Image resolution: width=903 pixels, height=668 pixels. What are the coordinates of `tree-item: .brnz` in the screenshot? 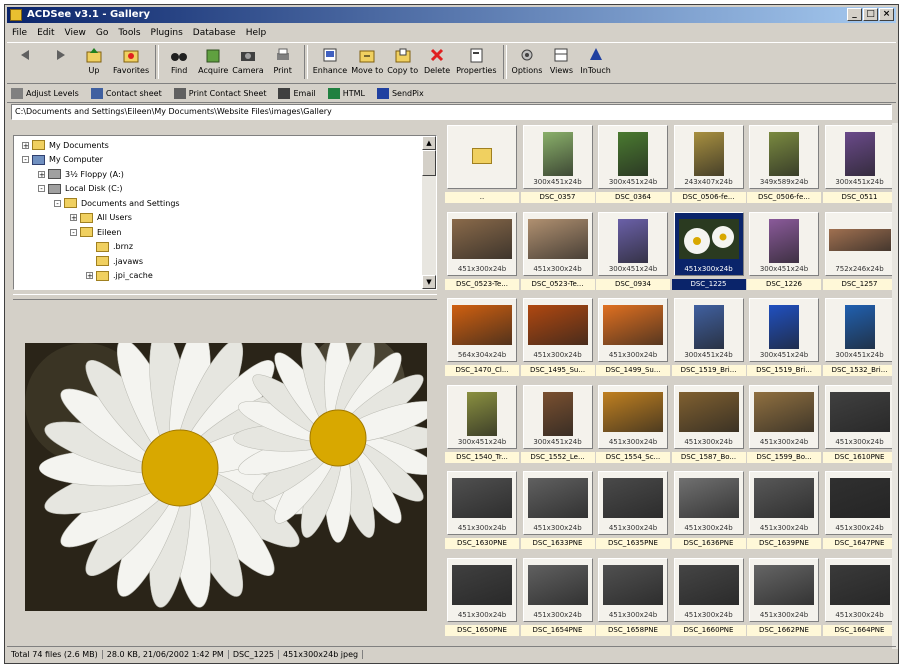 It's located at (109, 247).